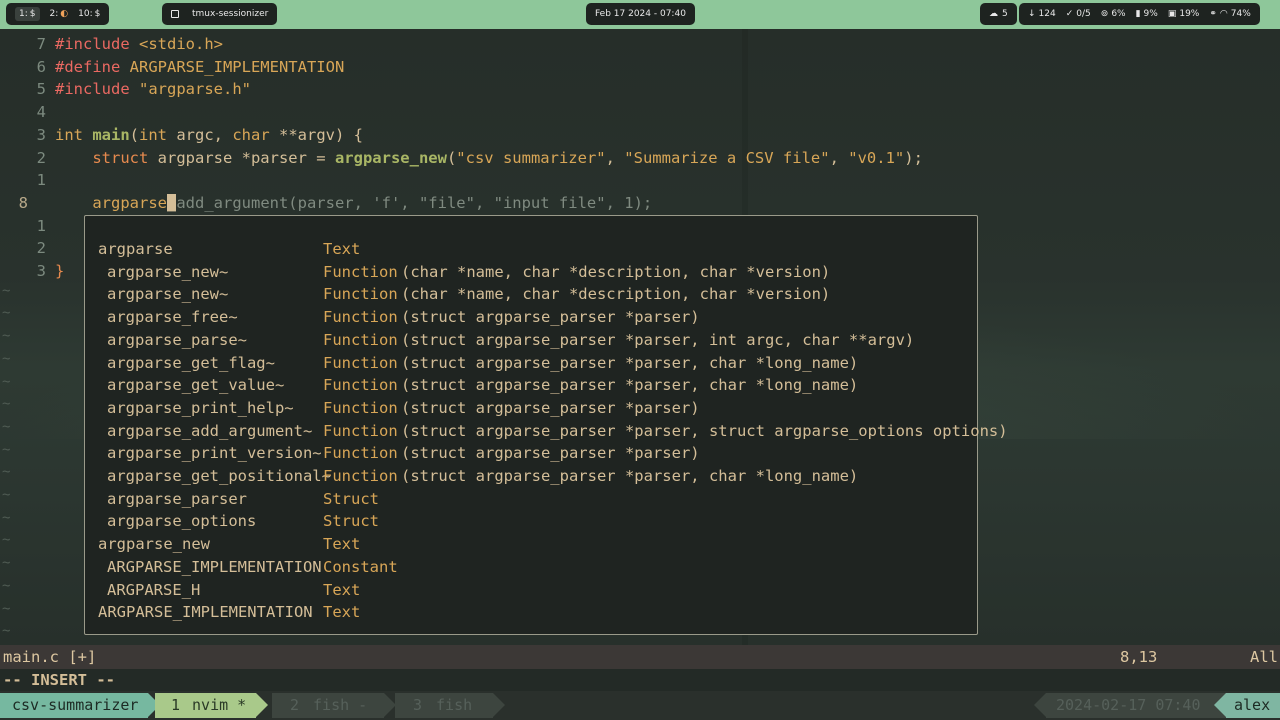 This screenshot has width=1280, height=720. What do you see at coordinates (97, 14) in the screenshot?
I see `terminal-icon: $` at bounding box center [97, 14].